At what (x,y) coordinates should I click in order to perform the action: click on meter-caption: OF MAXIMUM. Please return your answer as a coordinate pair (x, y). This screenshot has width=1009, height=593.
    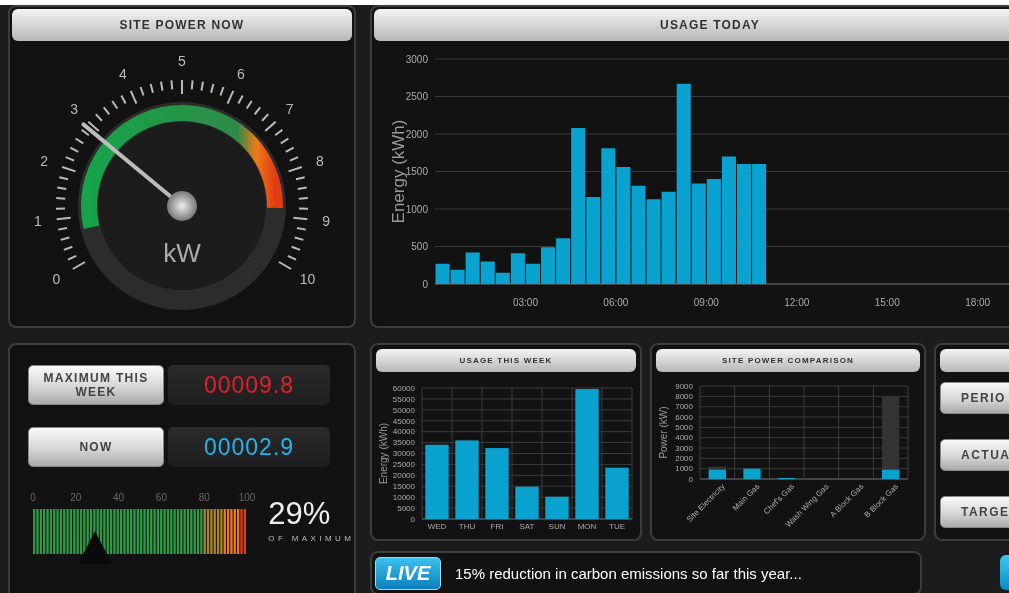
    Looking at the image, I should click on (311, 538).